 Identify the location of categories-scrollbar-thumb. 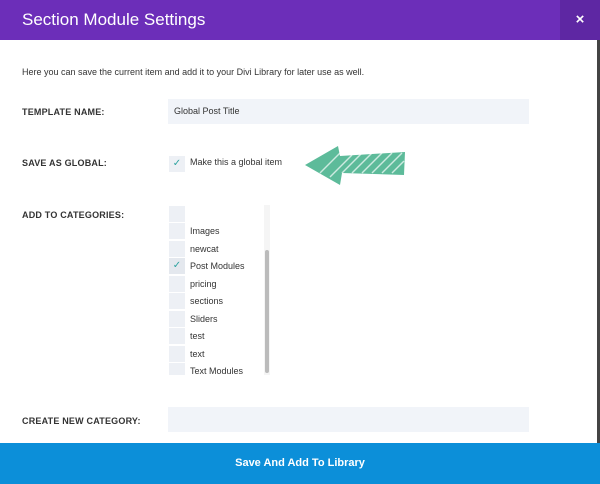
(267, 311).